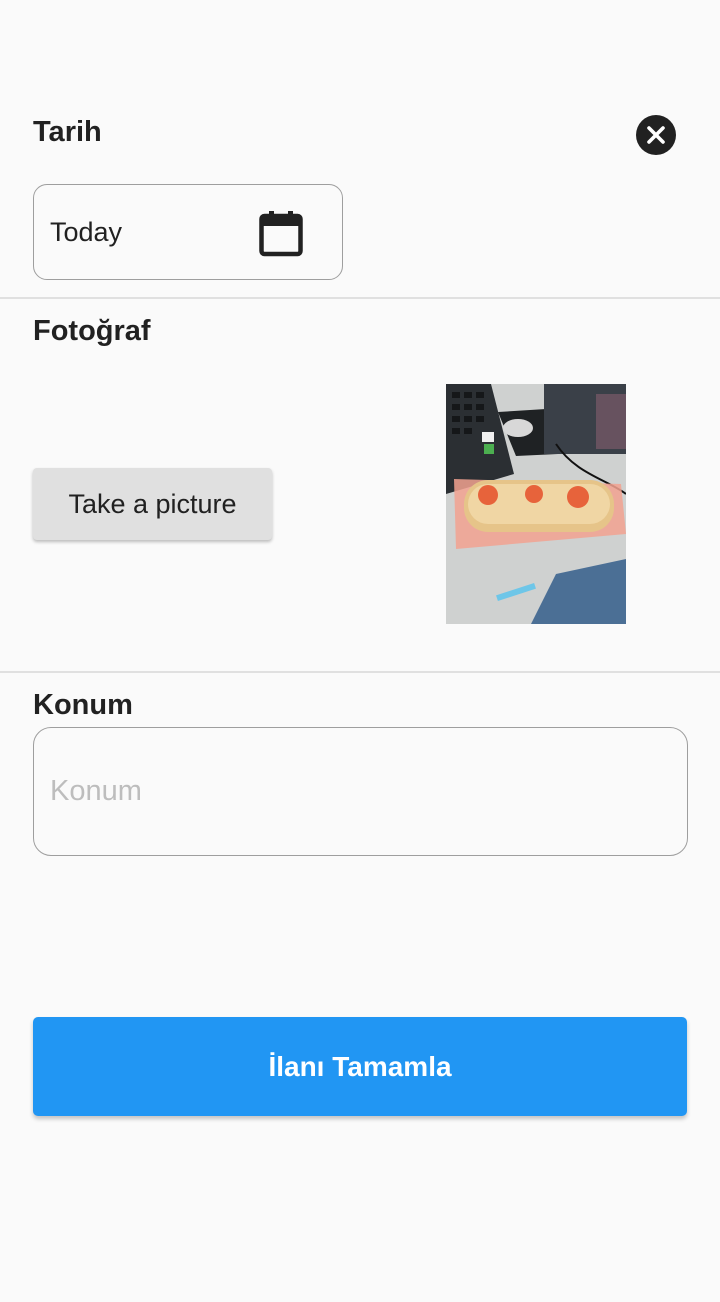 This screenshot has height=1302, width=720. Describe the element at coordinates (152, 504) in the screenshot. I see `take-picture-button: Take a picture` at that location.